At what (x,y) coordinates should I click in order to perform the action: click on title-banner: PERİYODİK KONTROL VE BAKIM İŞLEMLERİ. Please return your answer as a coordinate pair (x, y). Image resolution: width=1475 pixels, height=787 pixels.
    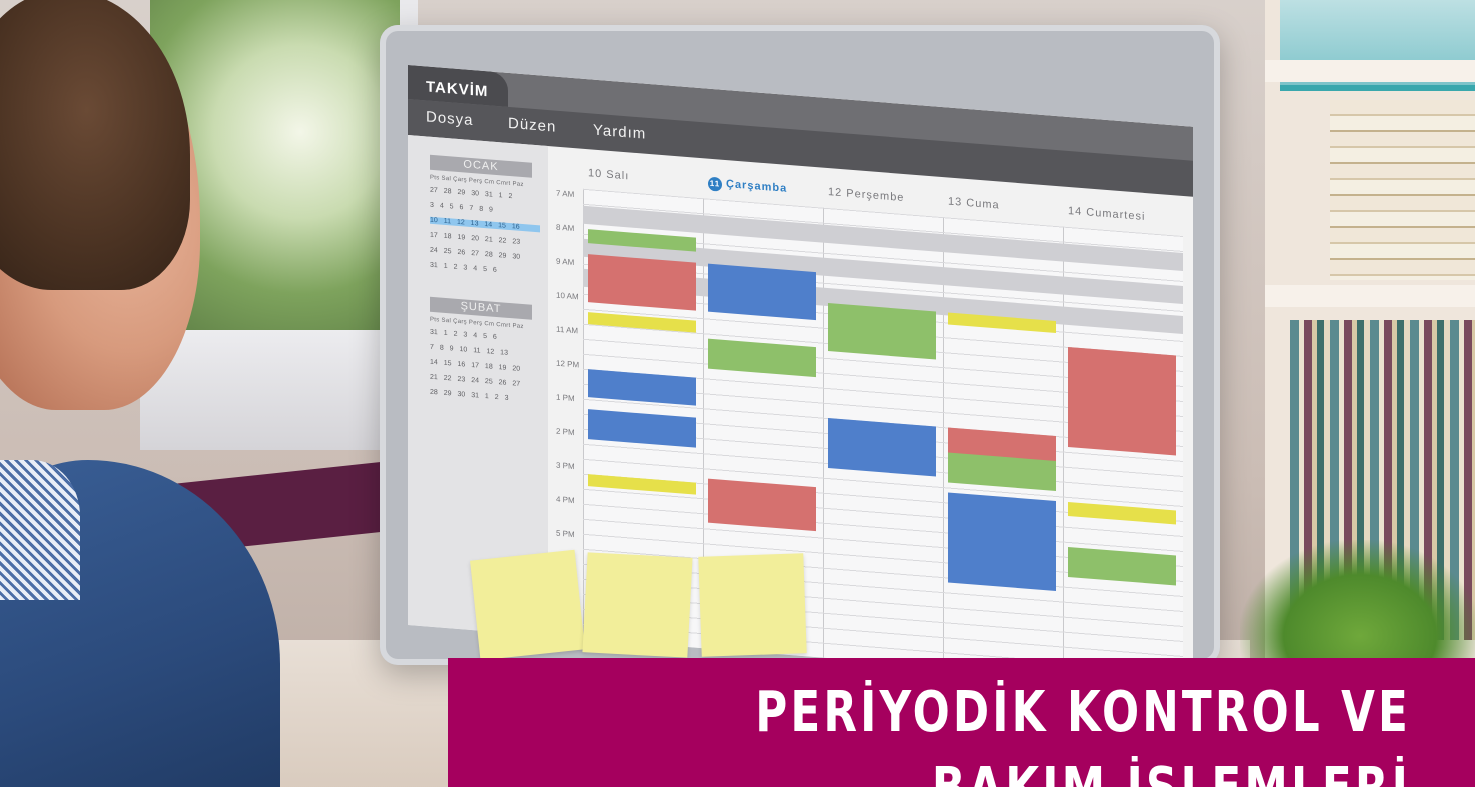
    Looking at the image, I should click on (961, 722).